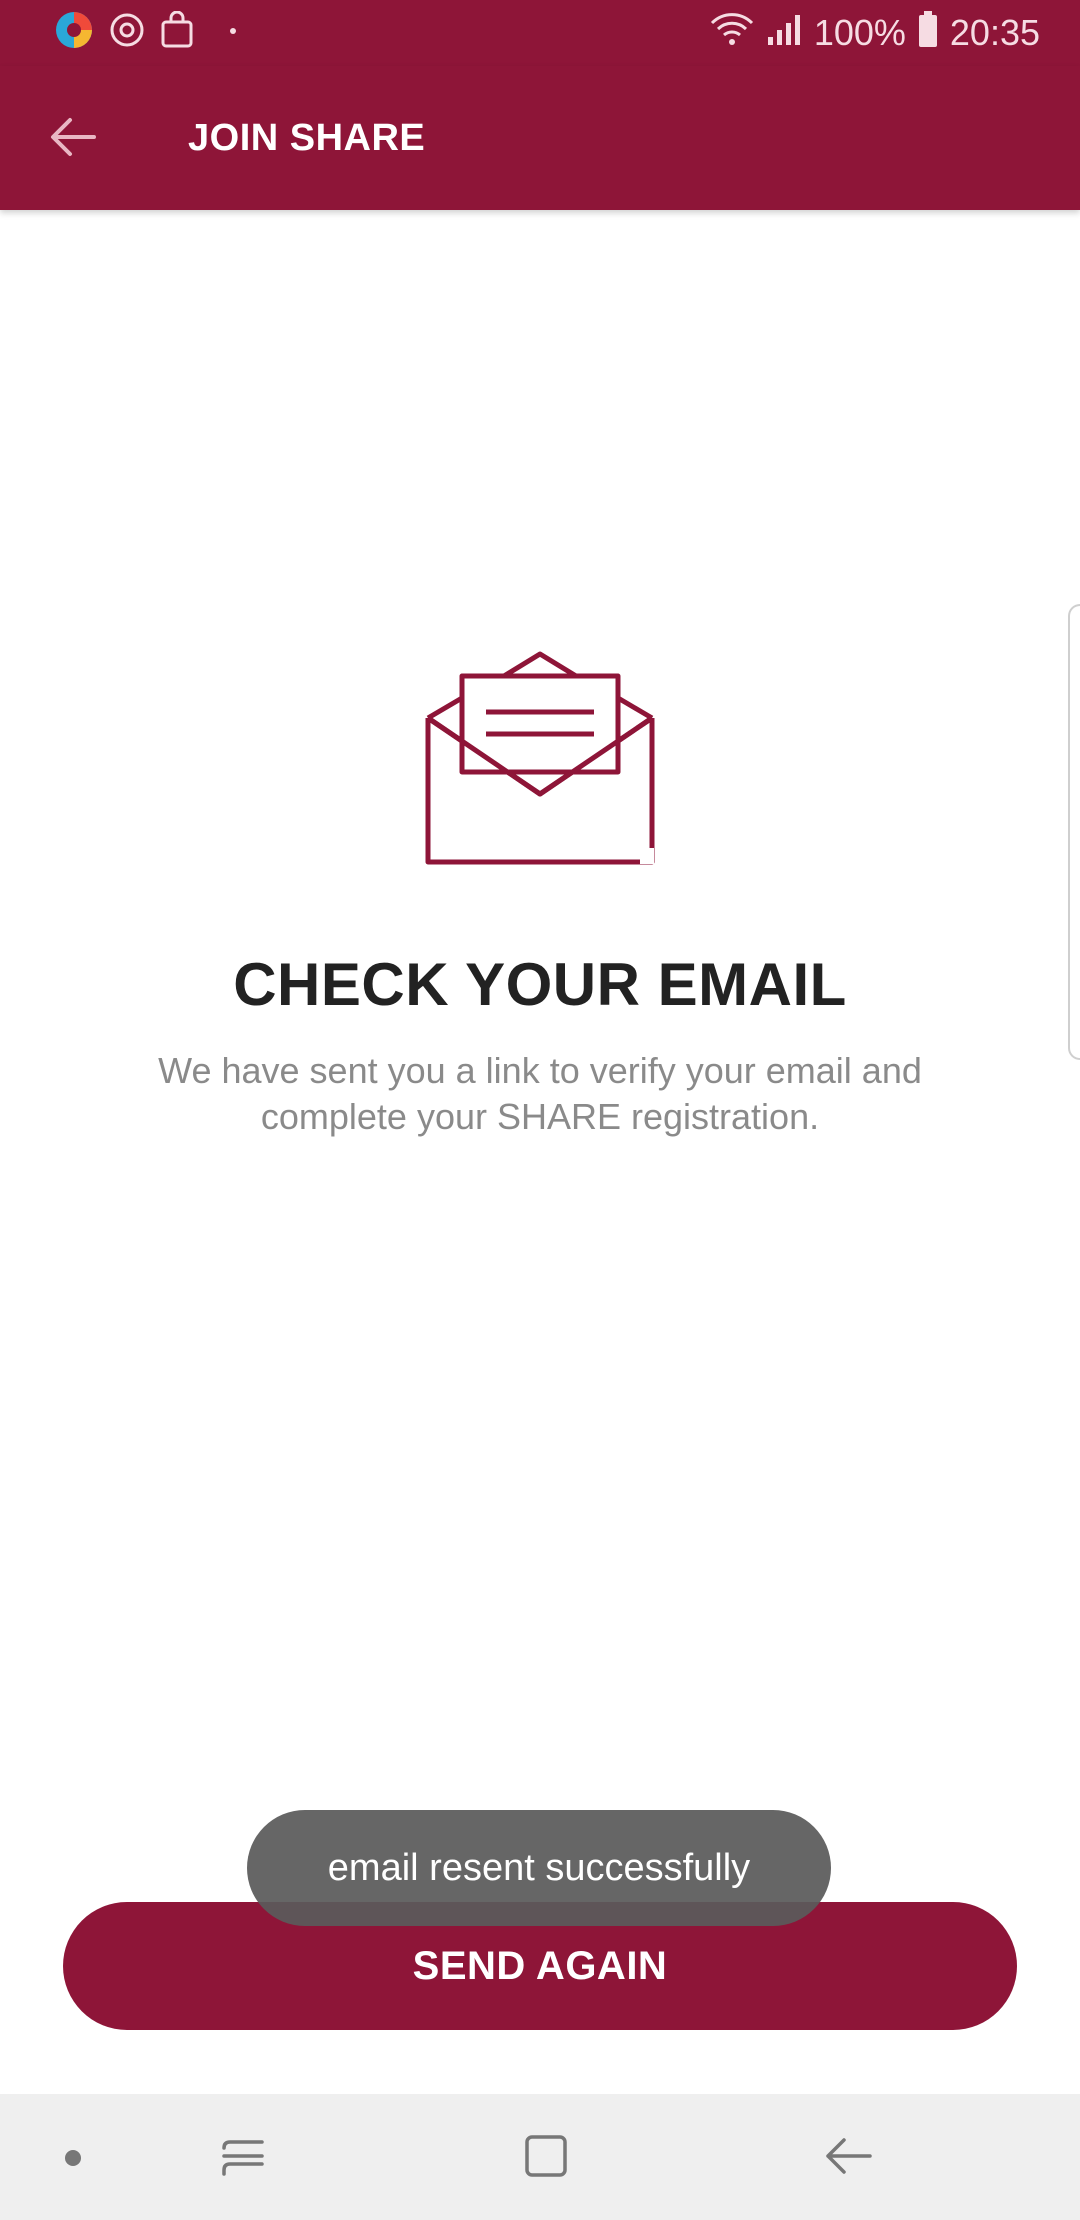 The image size is (1080, 2220). Describe the element at coordinates (73, 2158) in the screenshot. I see `nav-dot-icon` at that location.